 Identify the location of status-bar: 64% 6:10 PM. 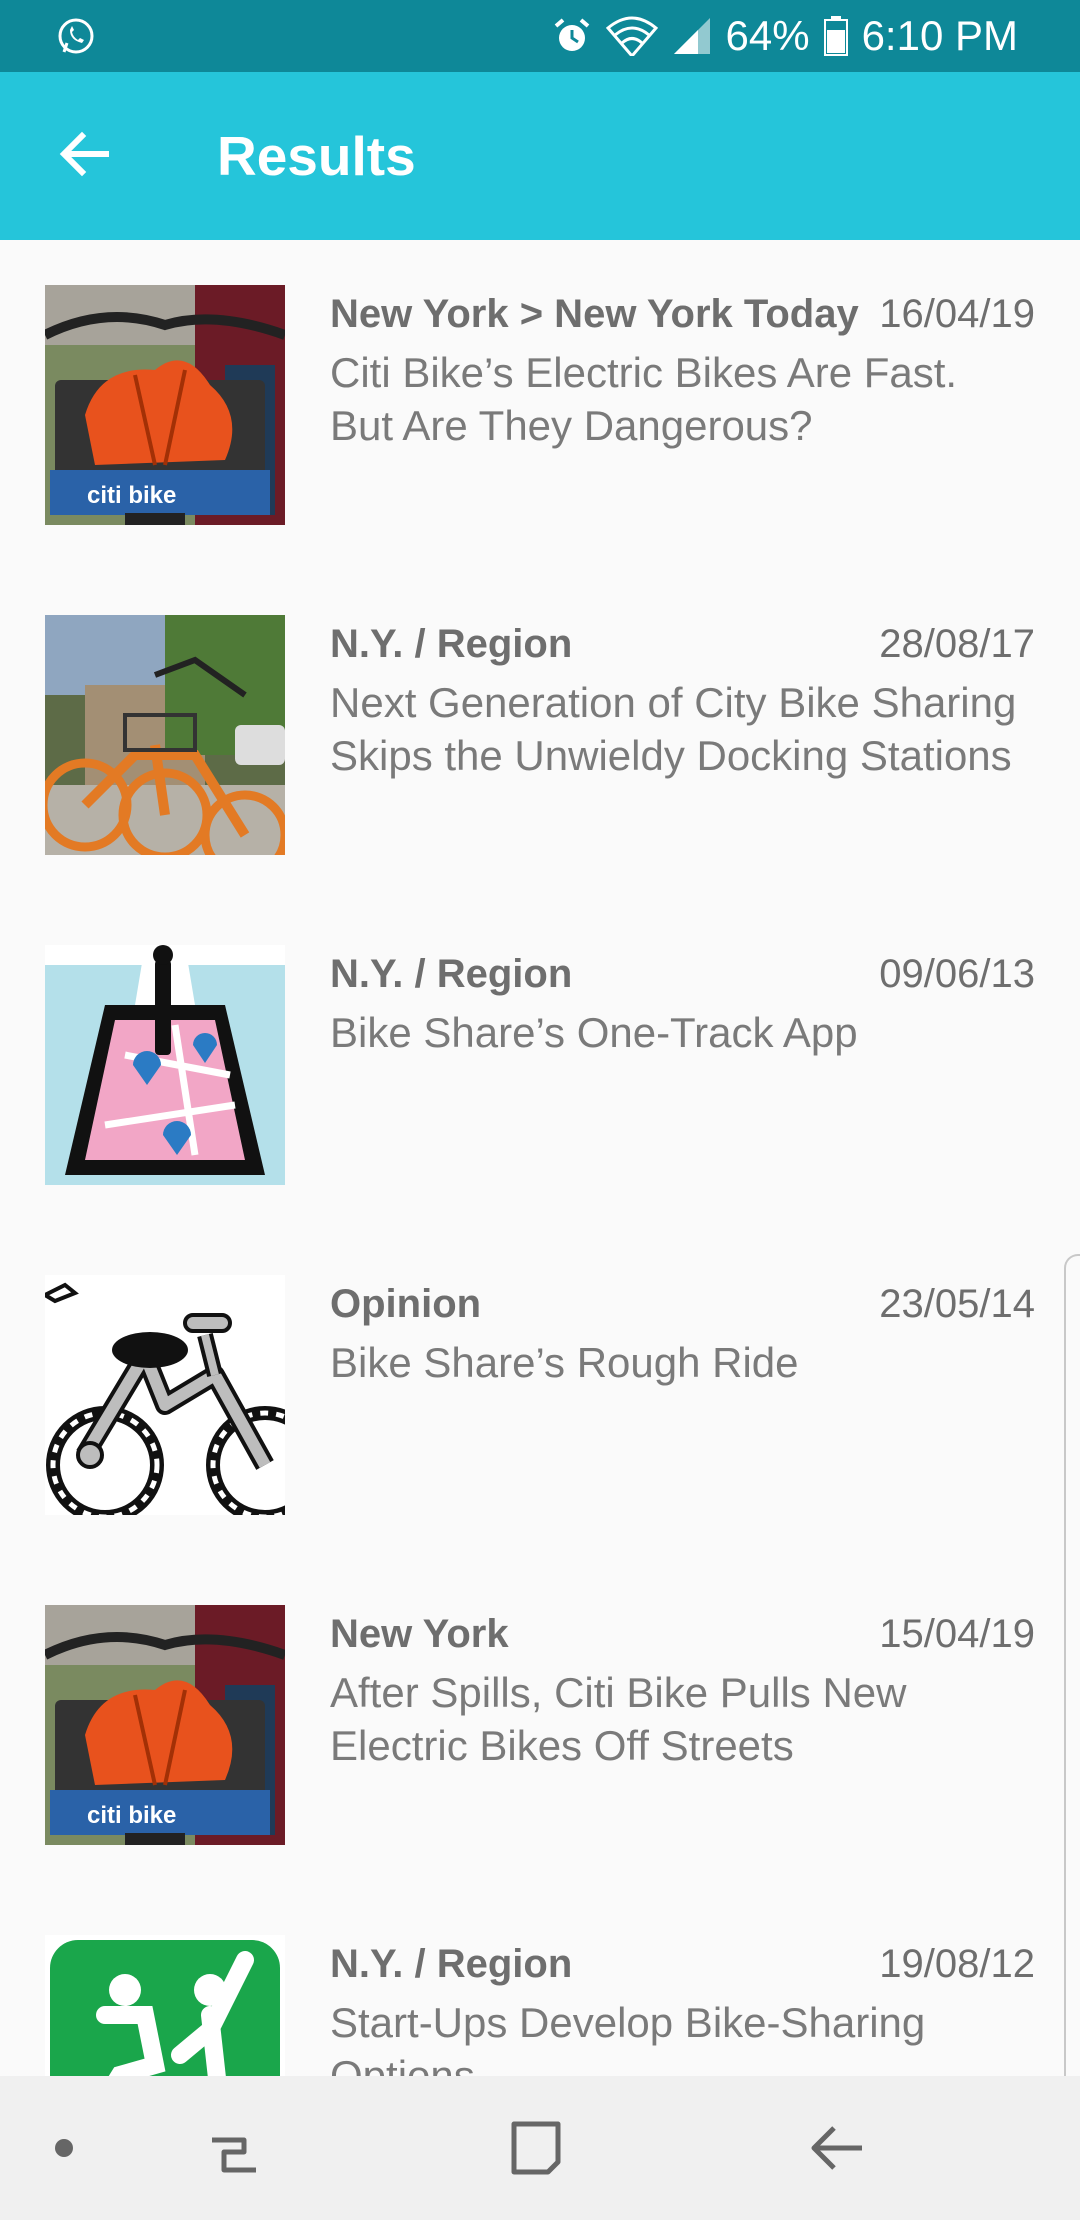
(540, 36).